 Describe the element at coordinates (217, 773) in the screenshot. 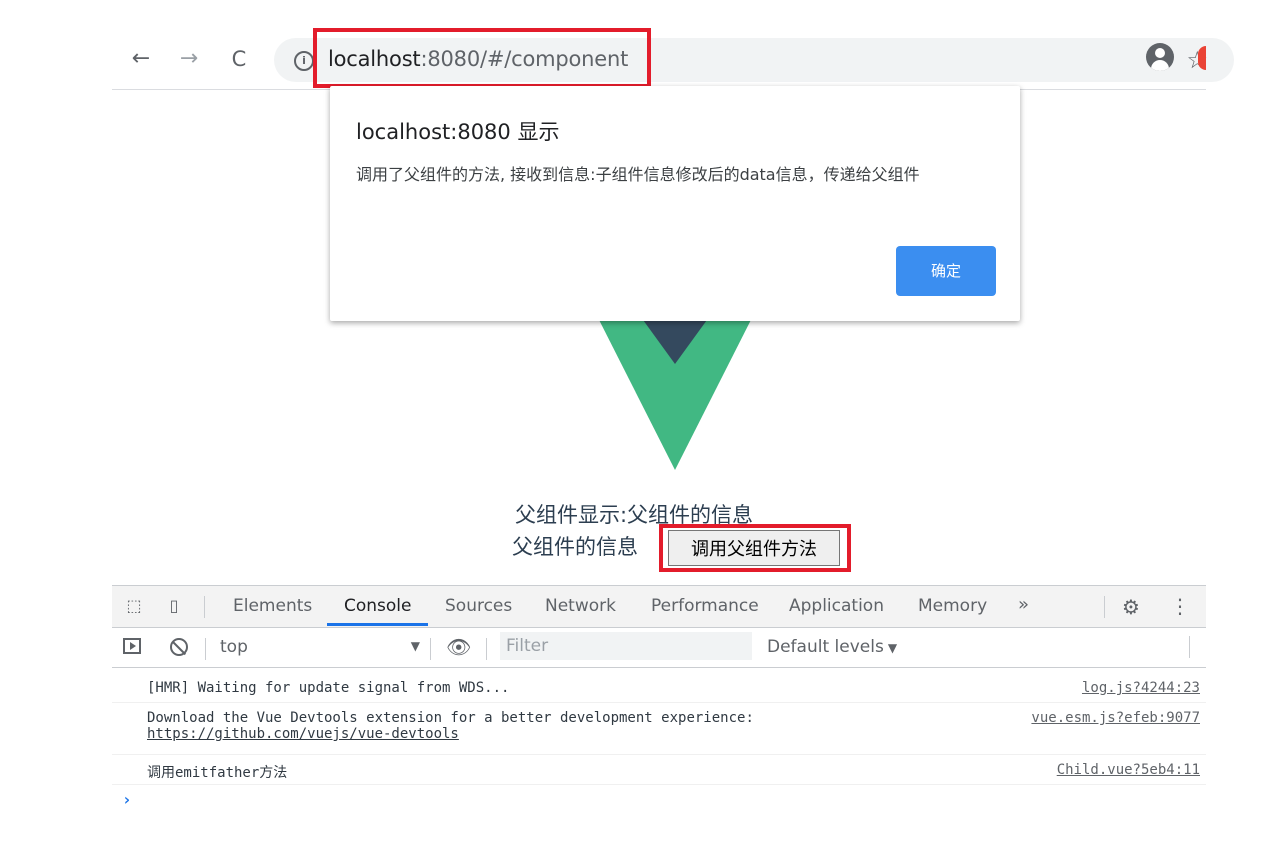

I see `console-message-text: 调用emitfather方法` at that location.